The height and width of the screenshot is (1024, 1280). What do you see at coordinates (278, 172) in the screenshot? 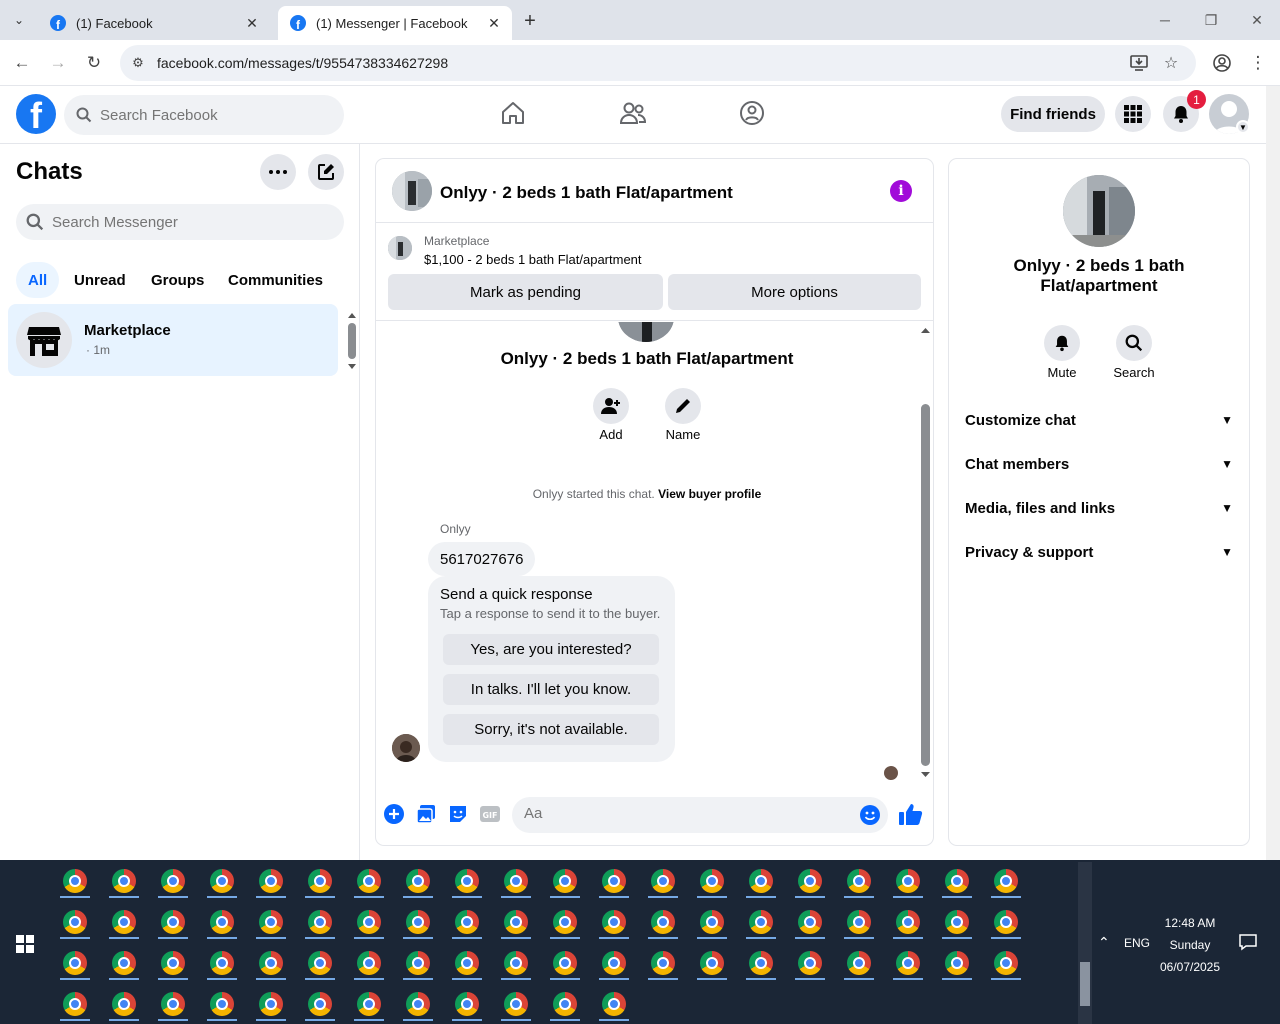
I see `more-options-icon` at bounding box center [278, 172].